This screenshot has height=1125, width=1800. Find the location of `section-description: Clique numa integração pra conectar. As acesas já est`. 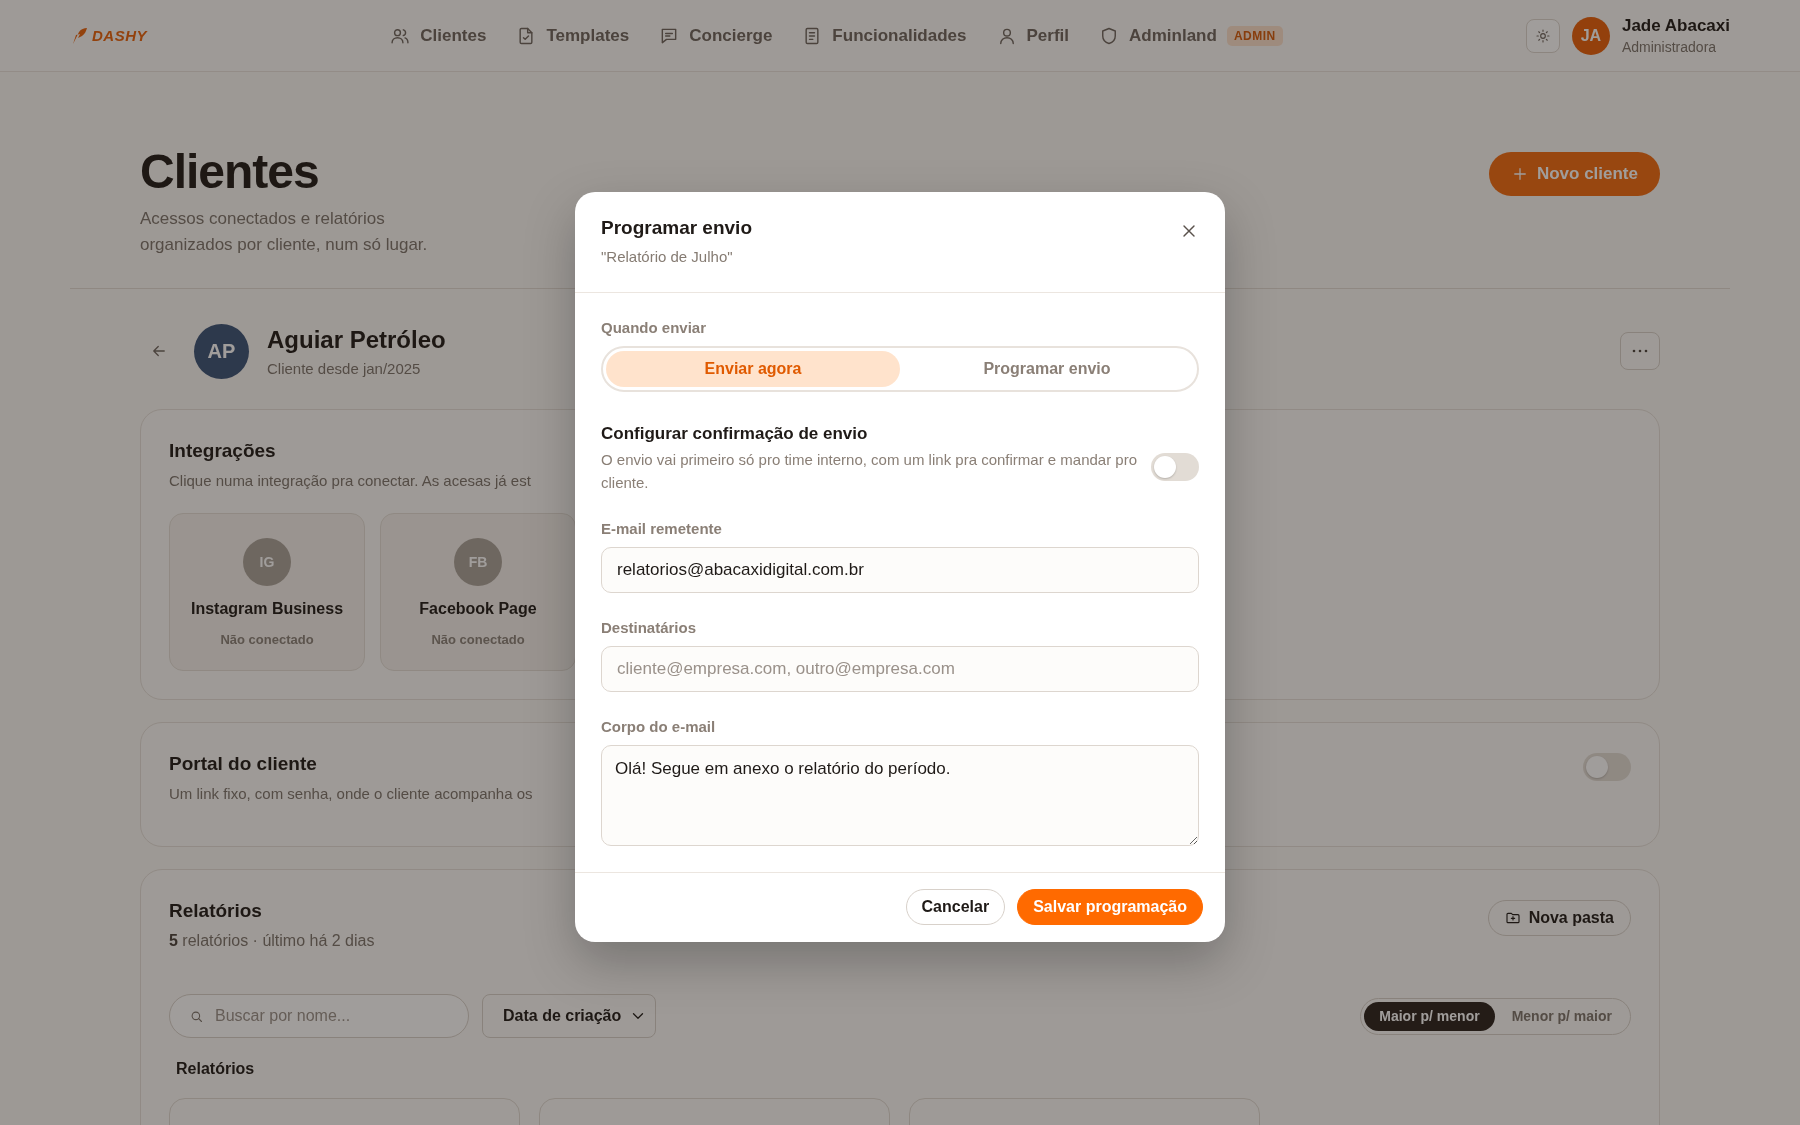

section-description: Clique numa integração pra conectar. As acesas já est is located at coordinates (350, 480).